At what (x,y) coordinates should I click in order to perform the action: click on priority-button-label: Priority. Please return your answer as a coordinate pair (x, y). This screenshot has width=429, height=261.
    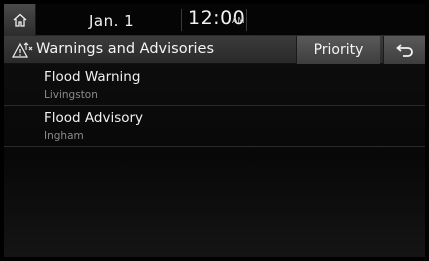
    Looking at the image, I should click on (338, 50).